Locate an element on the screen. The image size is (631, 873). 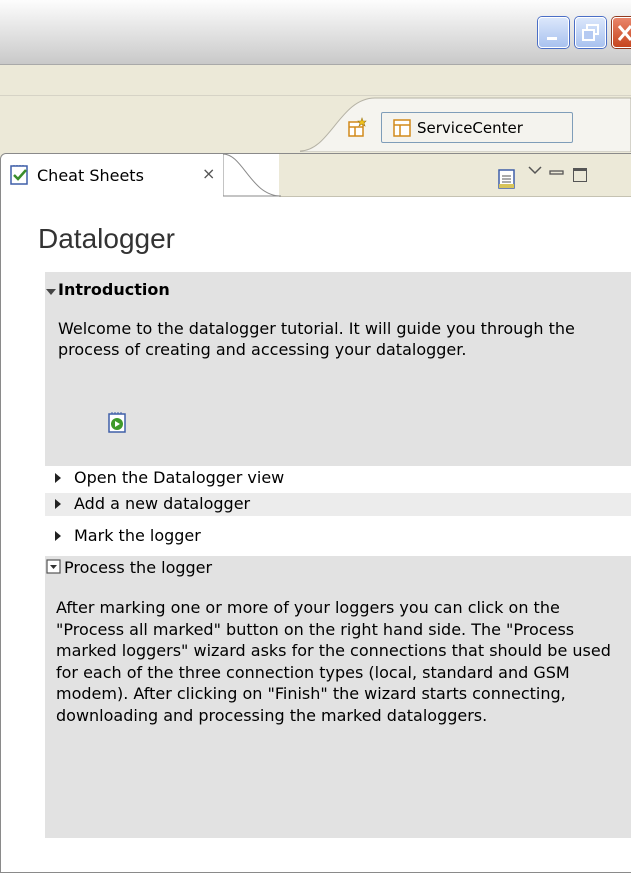
view-minimize-icon is located at coordinates (557, 173).